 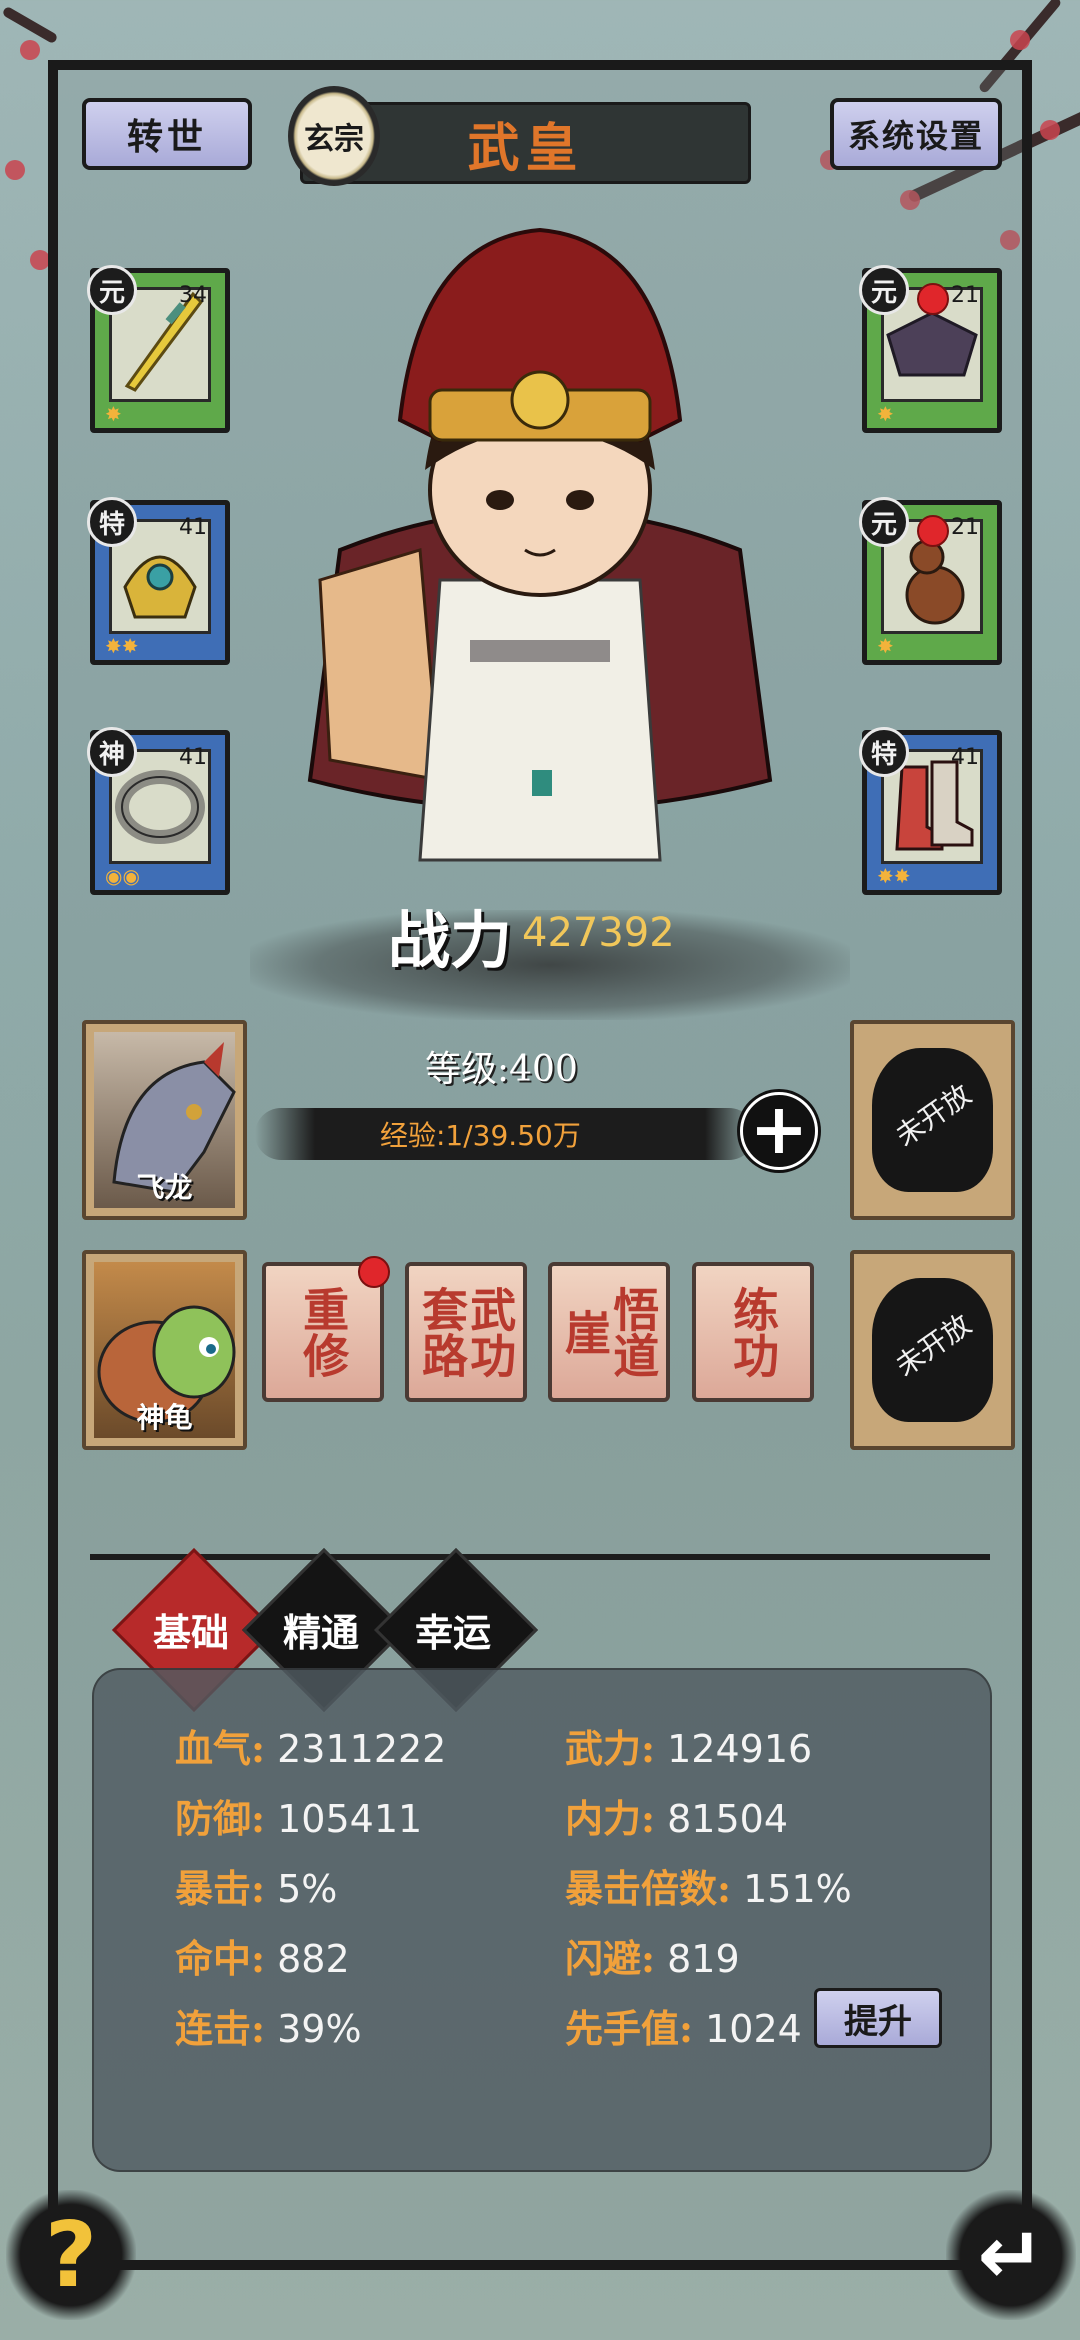 What do you see at coordinates (543, 1069) in the screenshot?
I see `level-value: 400` at bounding box center [543, 1069].